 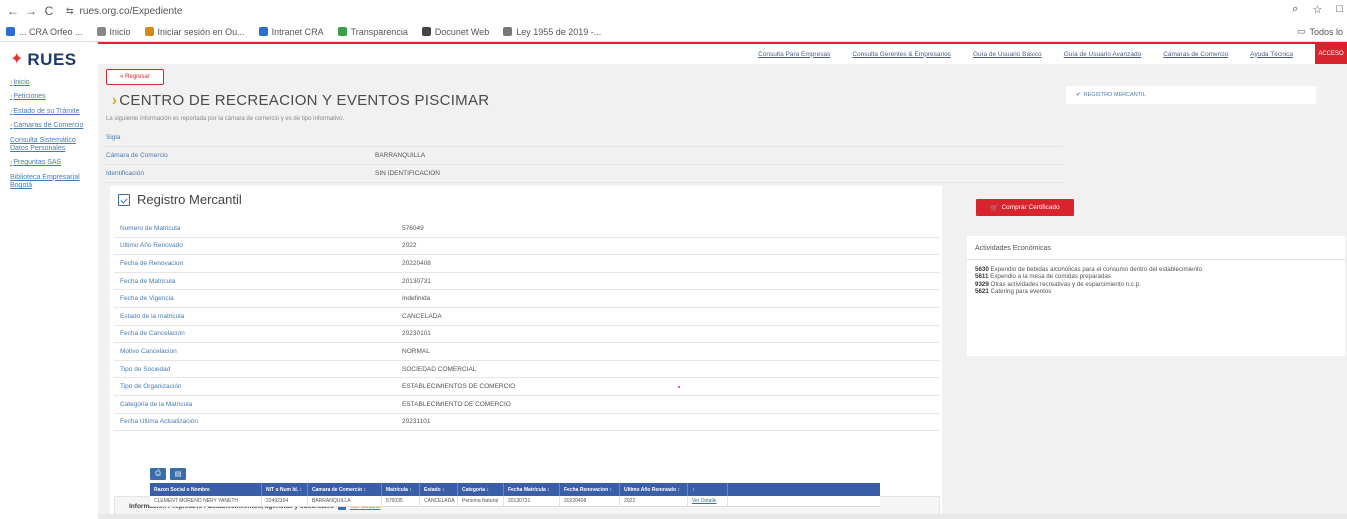 What do you see at coordinates (1320, 31) in the screenshot?
I see `all-bookmarks: ▭ Todos lo` at bounding box center [1320, 31].